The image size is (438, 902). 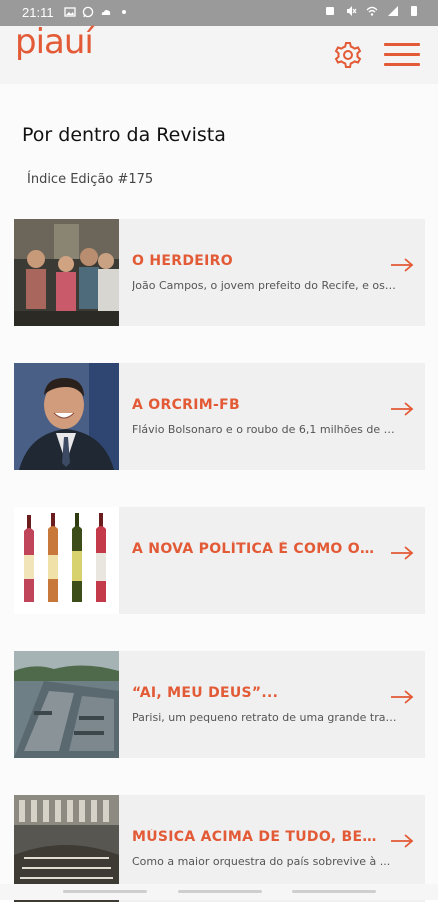 I want to click on nav-home-hint, so click(x=220, y=891).